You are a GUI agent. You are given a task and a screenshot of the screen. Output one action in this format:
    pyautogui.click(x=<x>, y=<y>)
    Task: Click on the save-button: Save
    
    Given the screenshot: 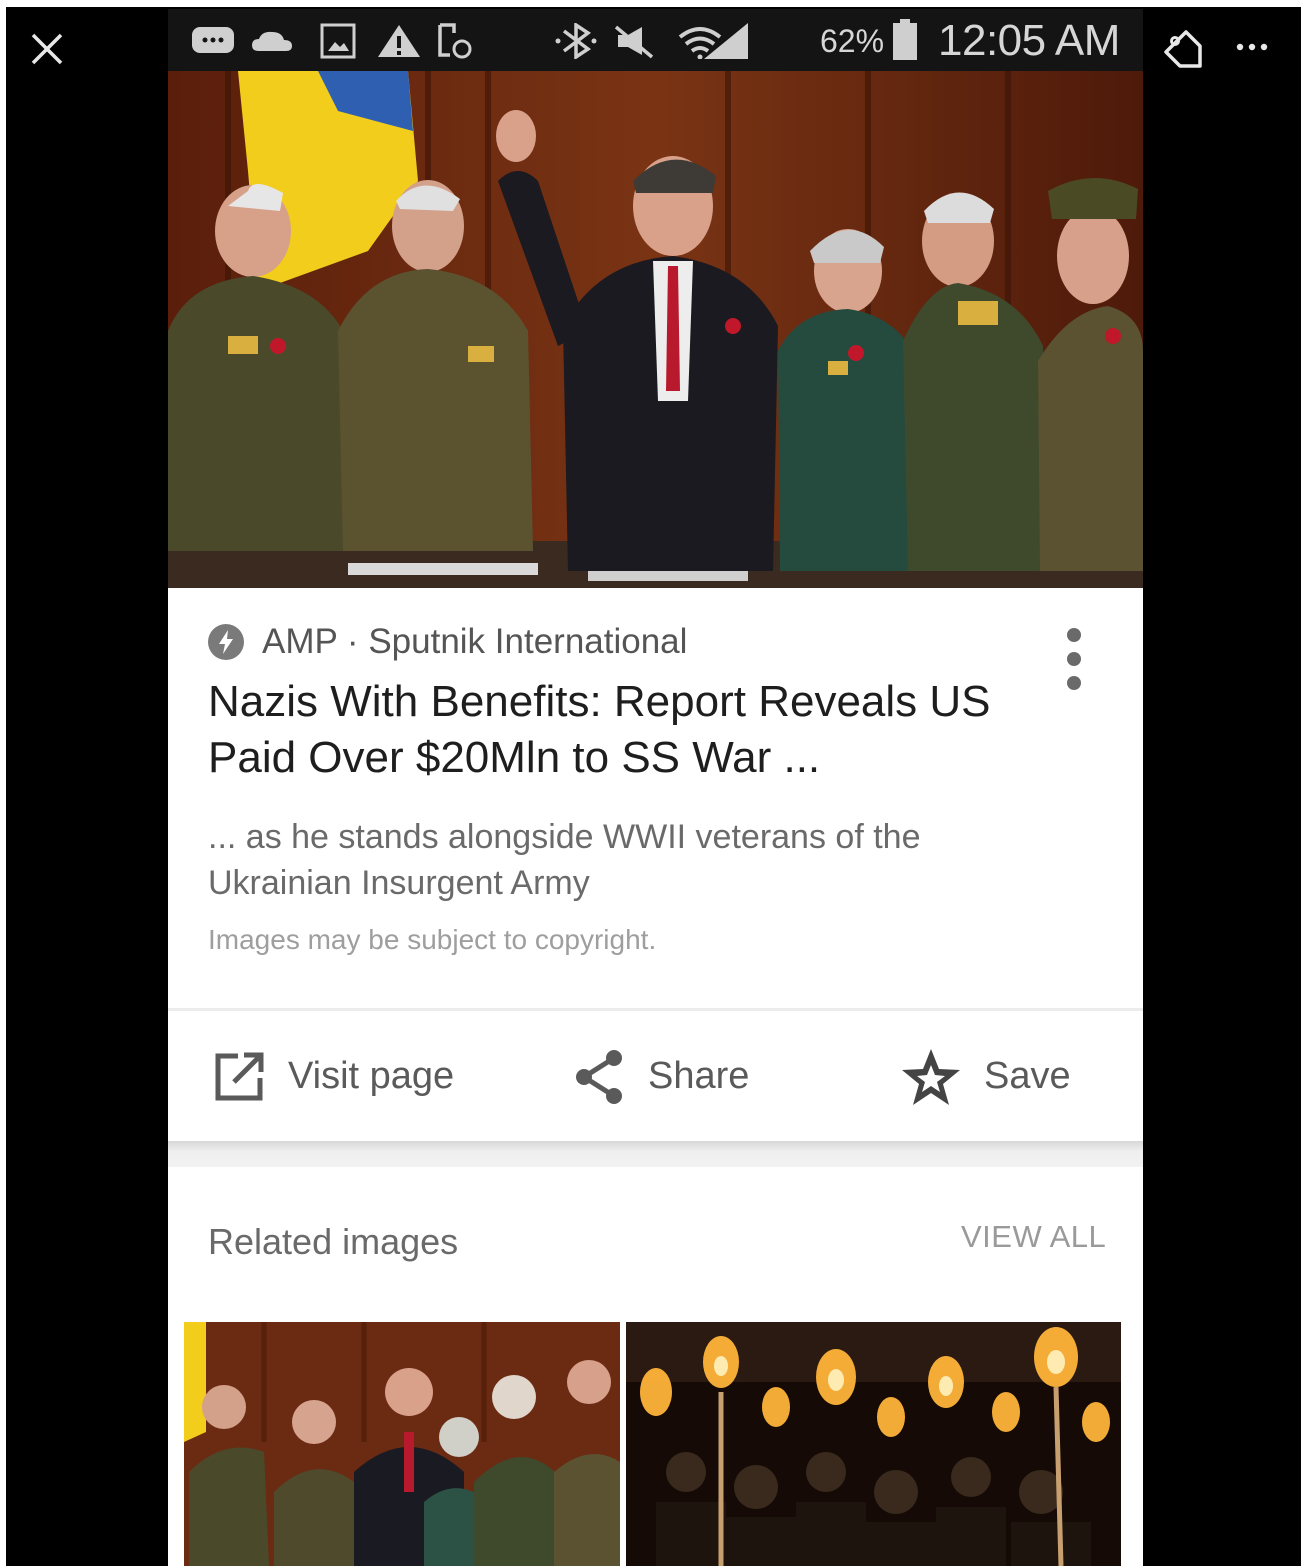 What is the action you would take?
    pyautogui.click(x=985, y=1076)
    